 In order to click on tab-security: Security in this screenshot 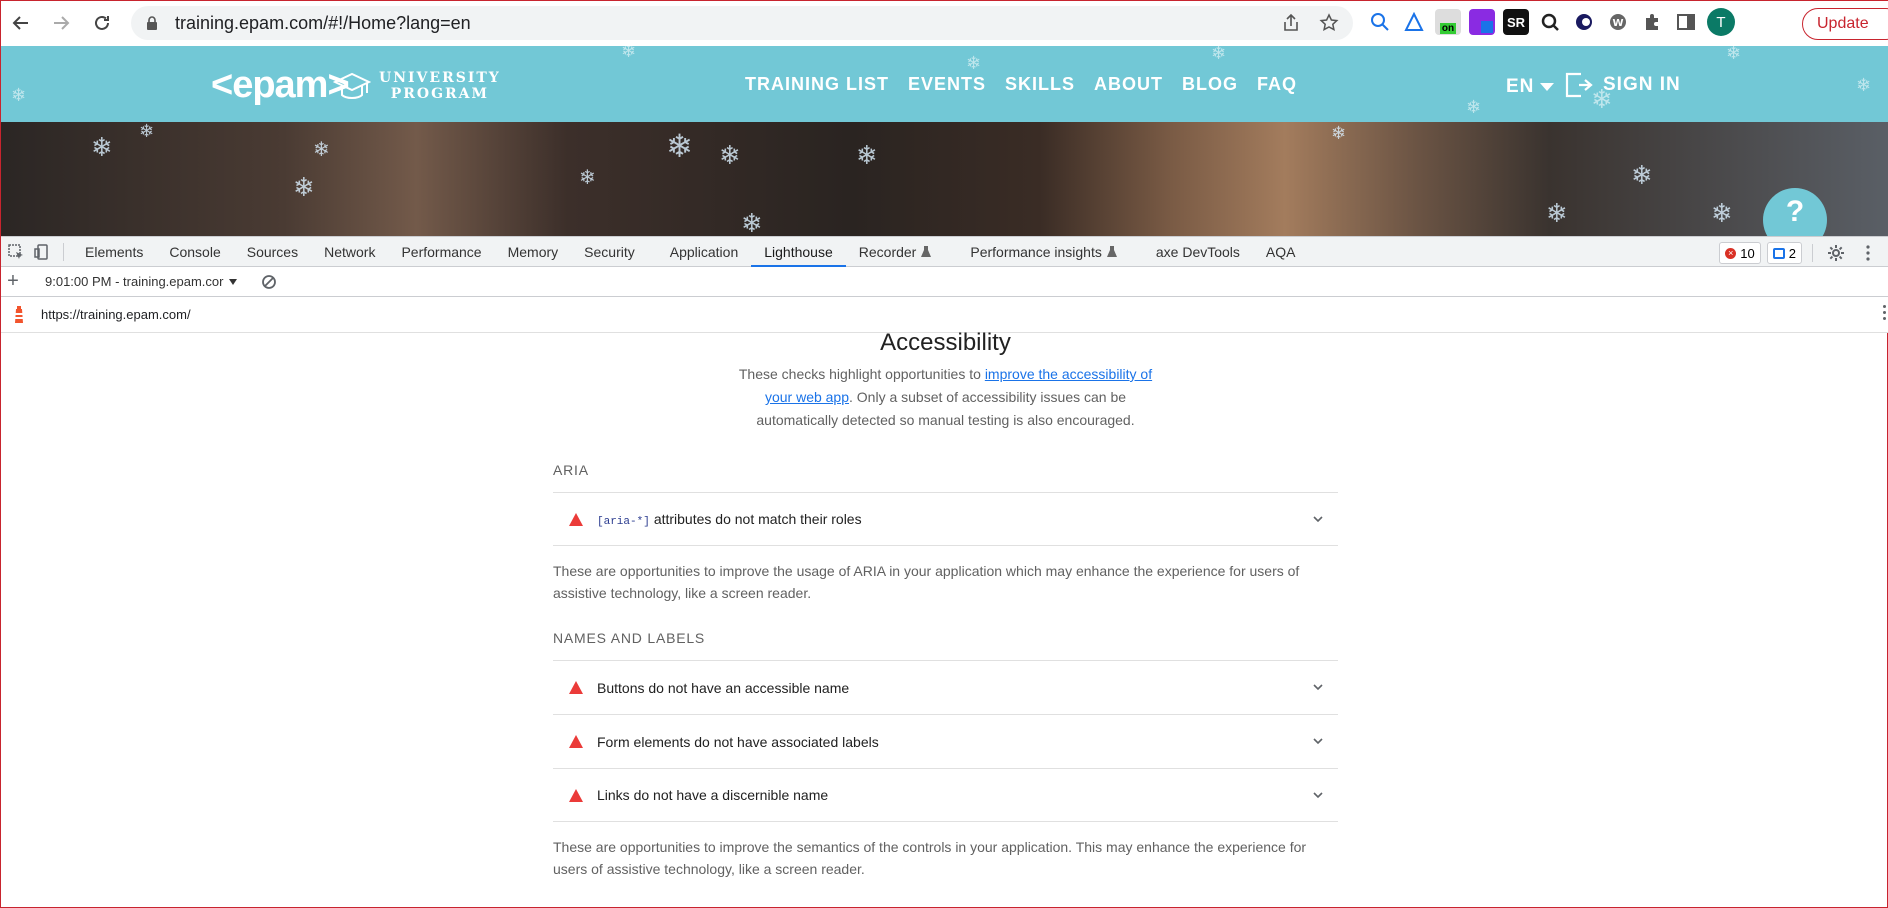, I will do `click(614, 252)`.